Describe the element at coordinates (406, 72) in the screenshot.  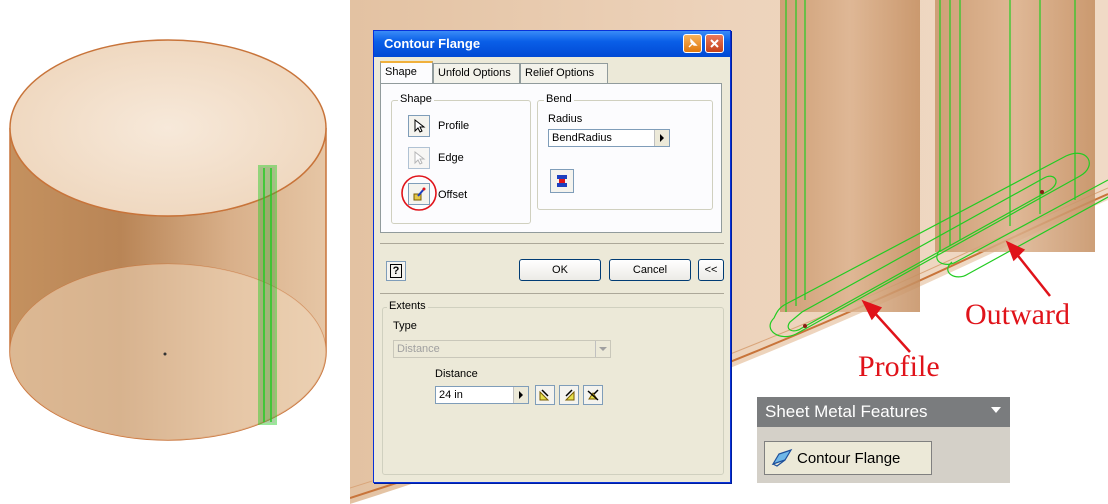
I see `tab-shape: Shape` at that location.